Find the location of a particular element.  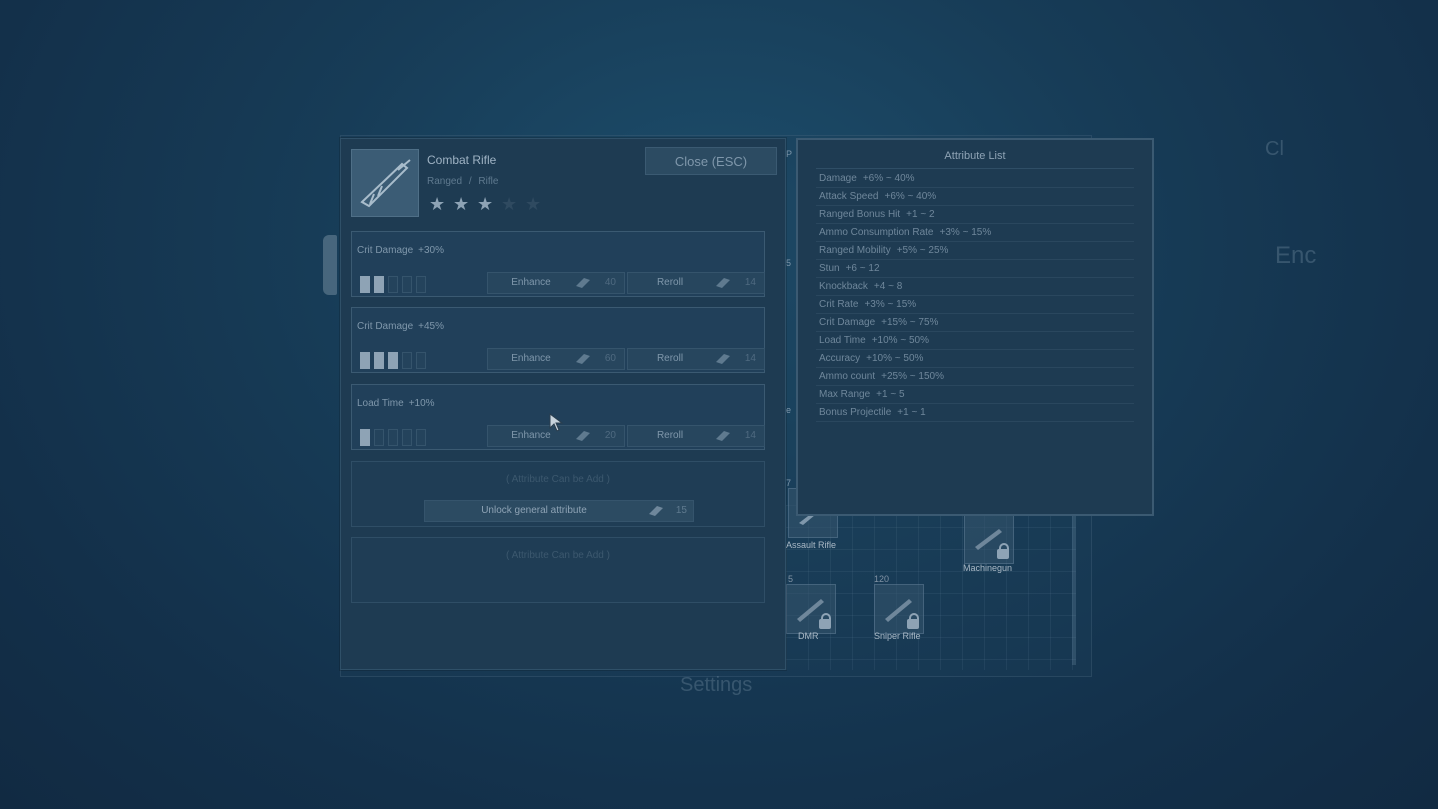

weapon-label: Machinegun is located at coordinates (988, 568).